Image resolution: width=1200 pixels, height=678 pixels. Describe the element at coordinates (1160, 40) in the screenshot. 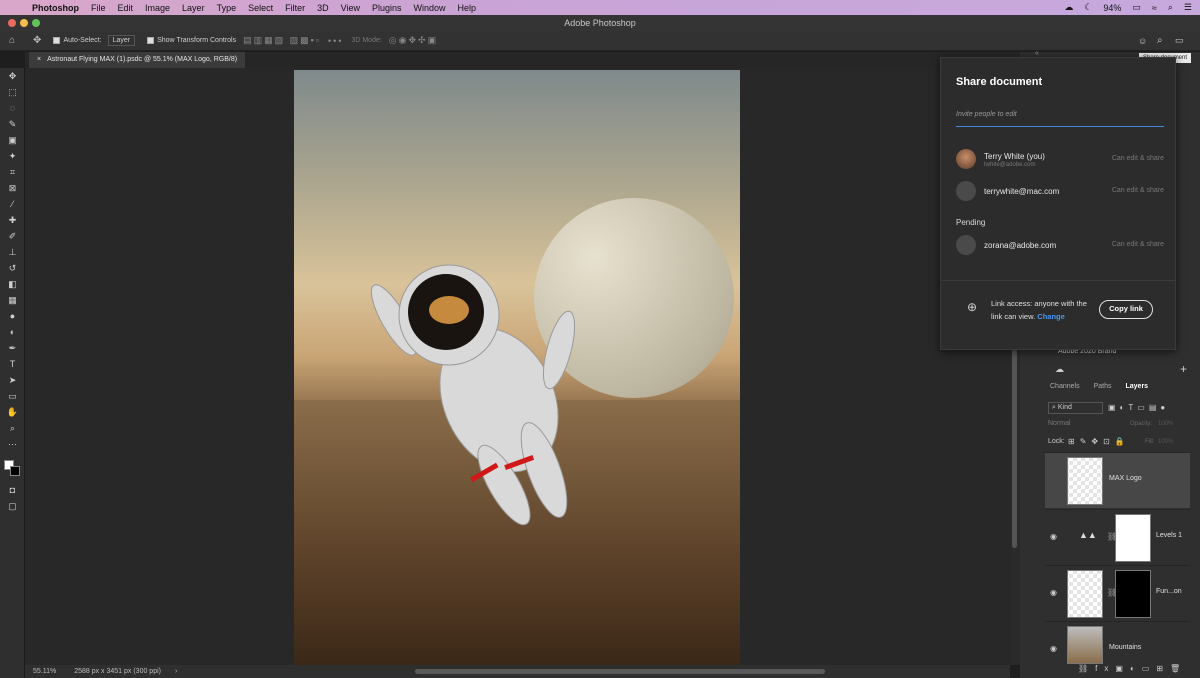

I see `search-icon: ⌕` at that location.